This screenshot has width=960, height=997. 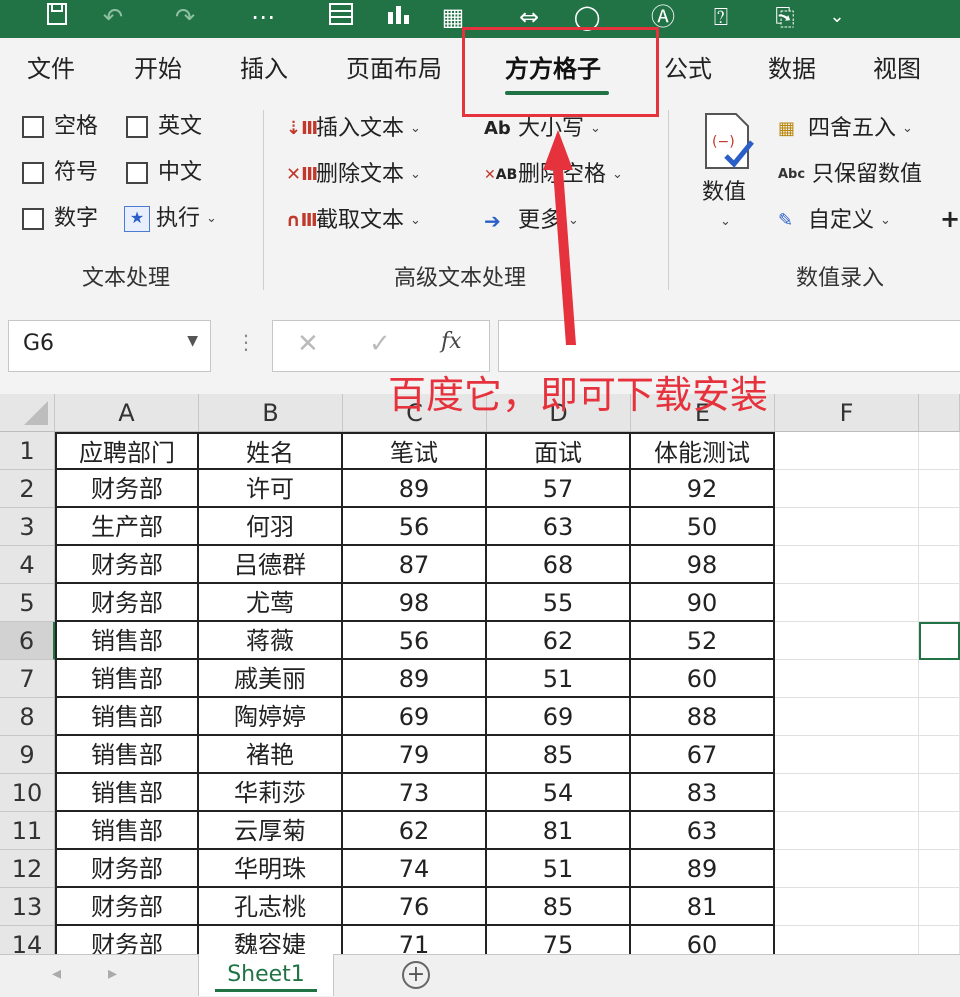 I want to click on annotation-arrow, so click(x=559, y=237).